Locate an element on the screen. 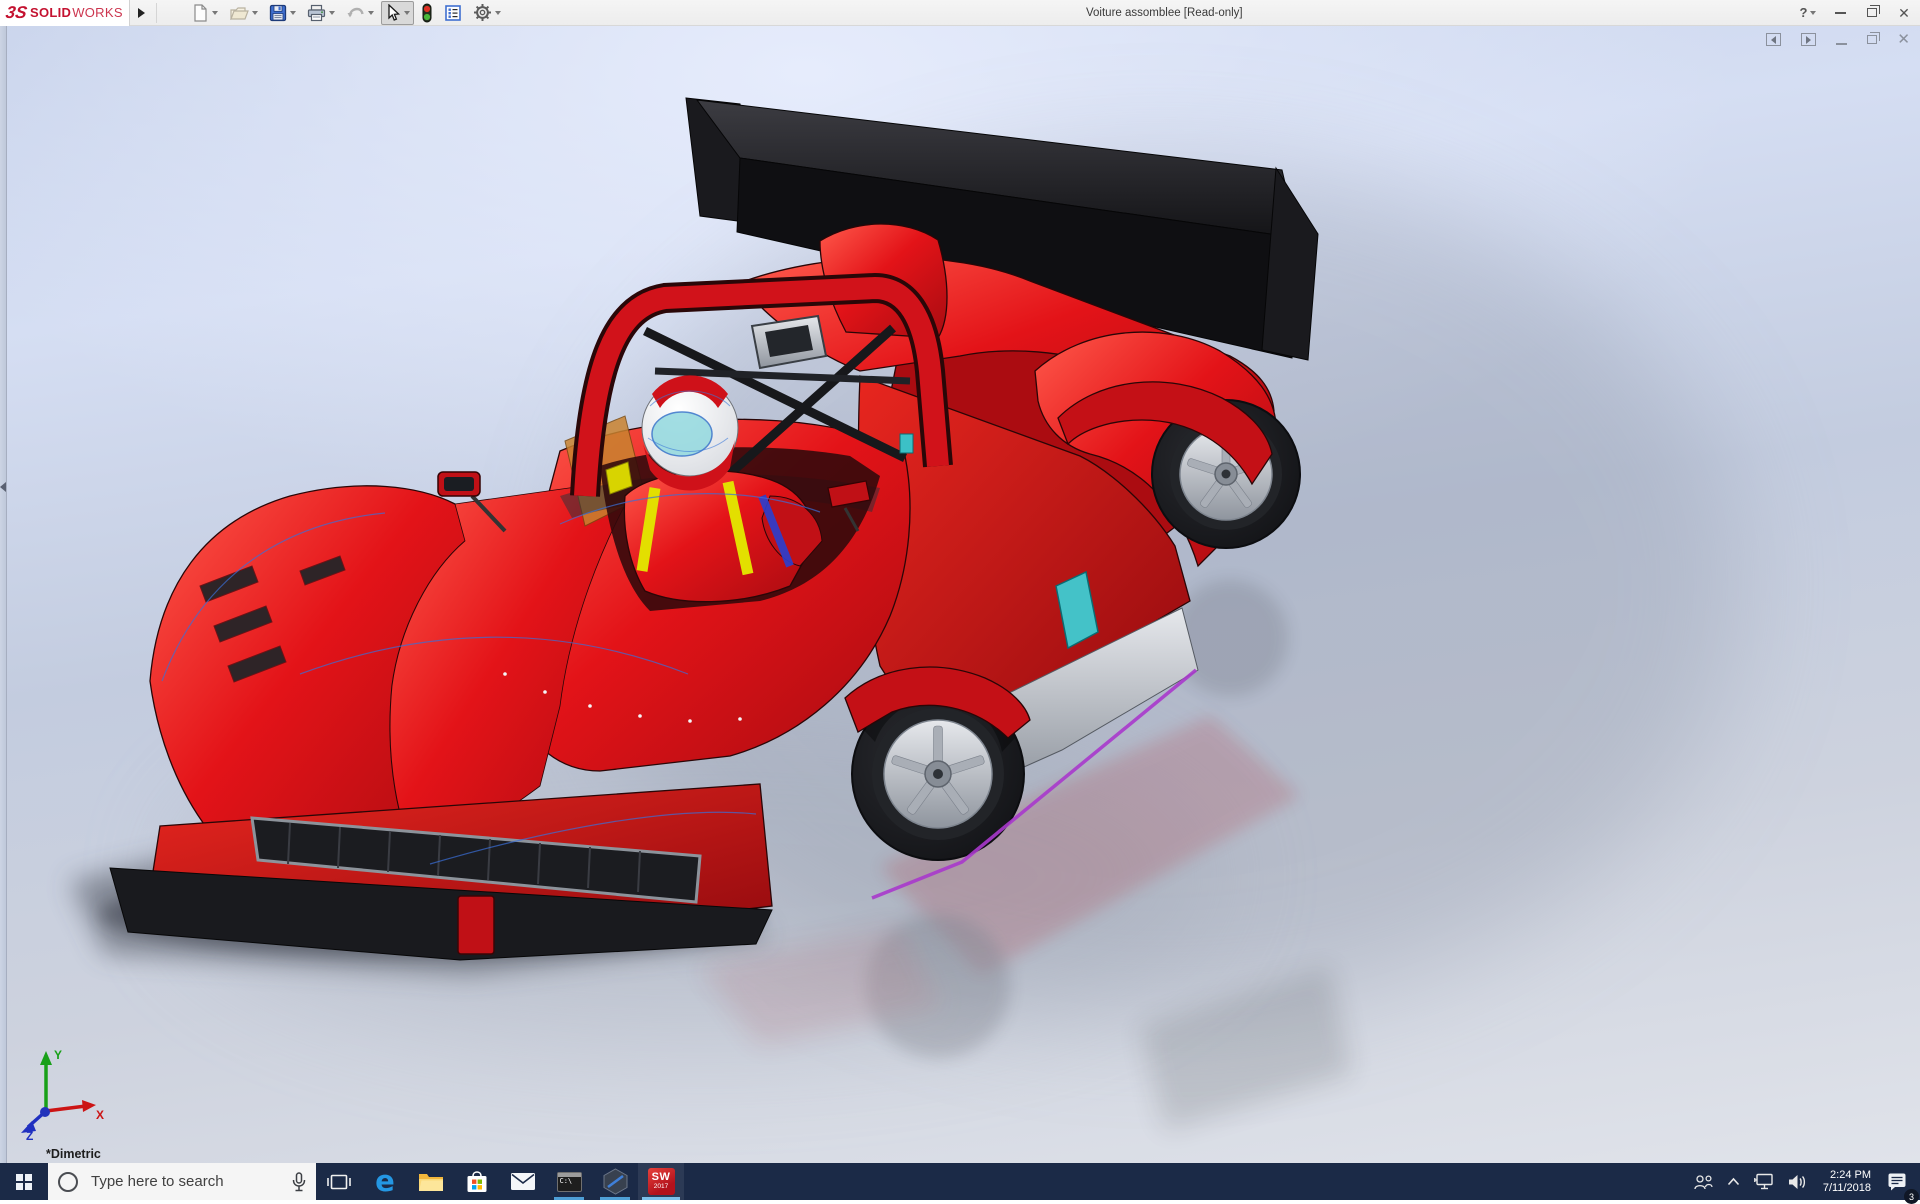 The height and width of the screenshot is (1204, 1920). people-icon is located at coordinates (1703, 1182).